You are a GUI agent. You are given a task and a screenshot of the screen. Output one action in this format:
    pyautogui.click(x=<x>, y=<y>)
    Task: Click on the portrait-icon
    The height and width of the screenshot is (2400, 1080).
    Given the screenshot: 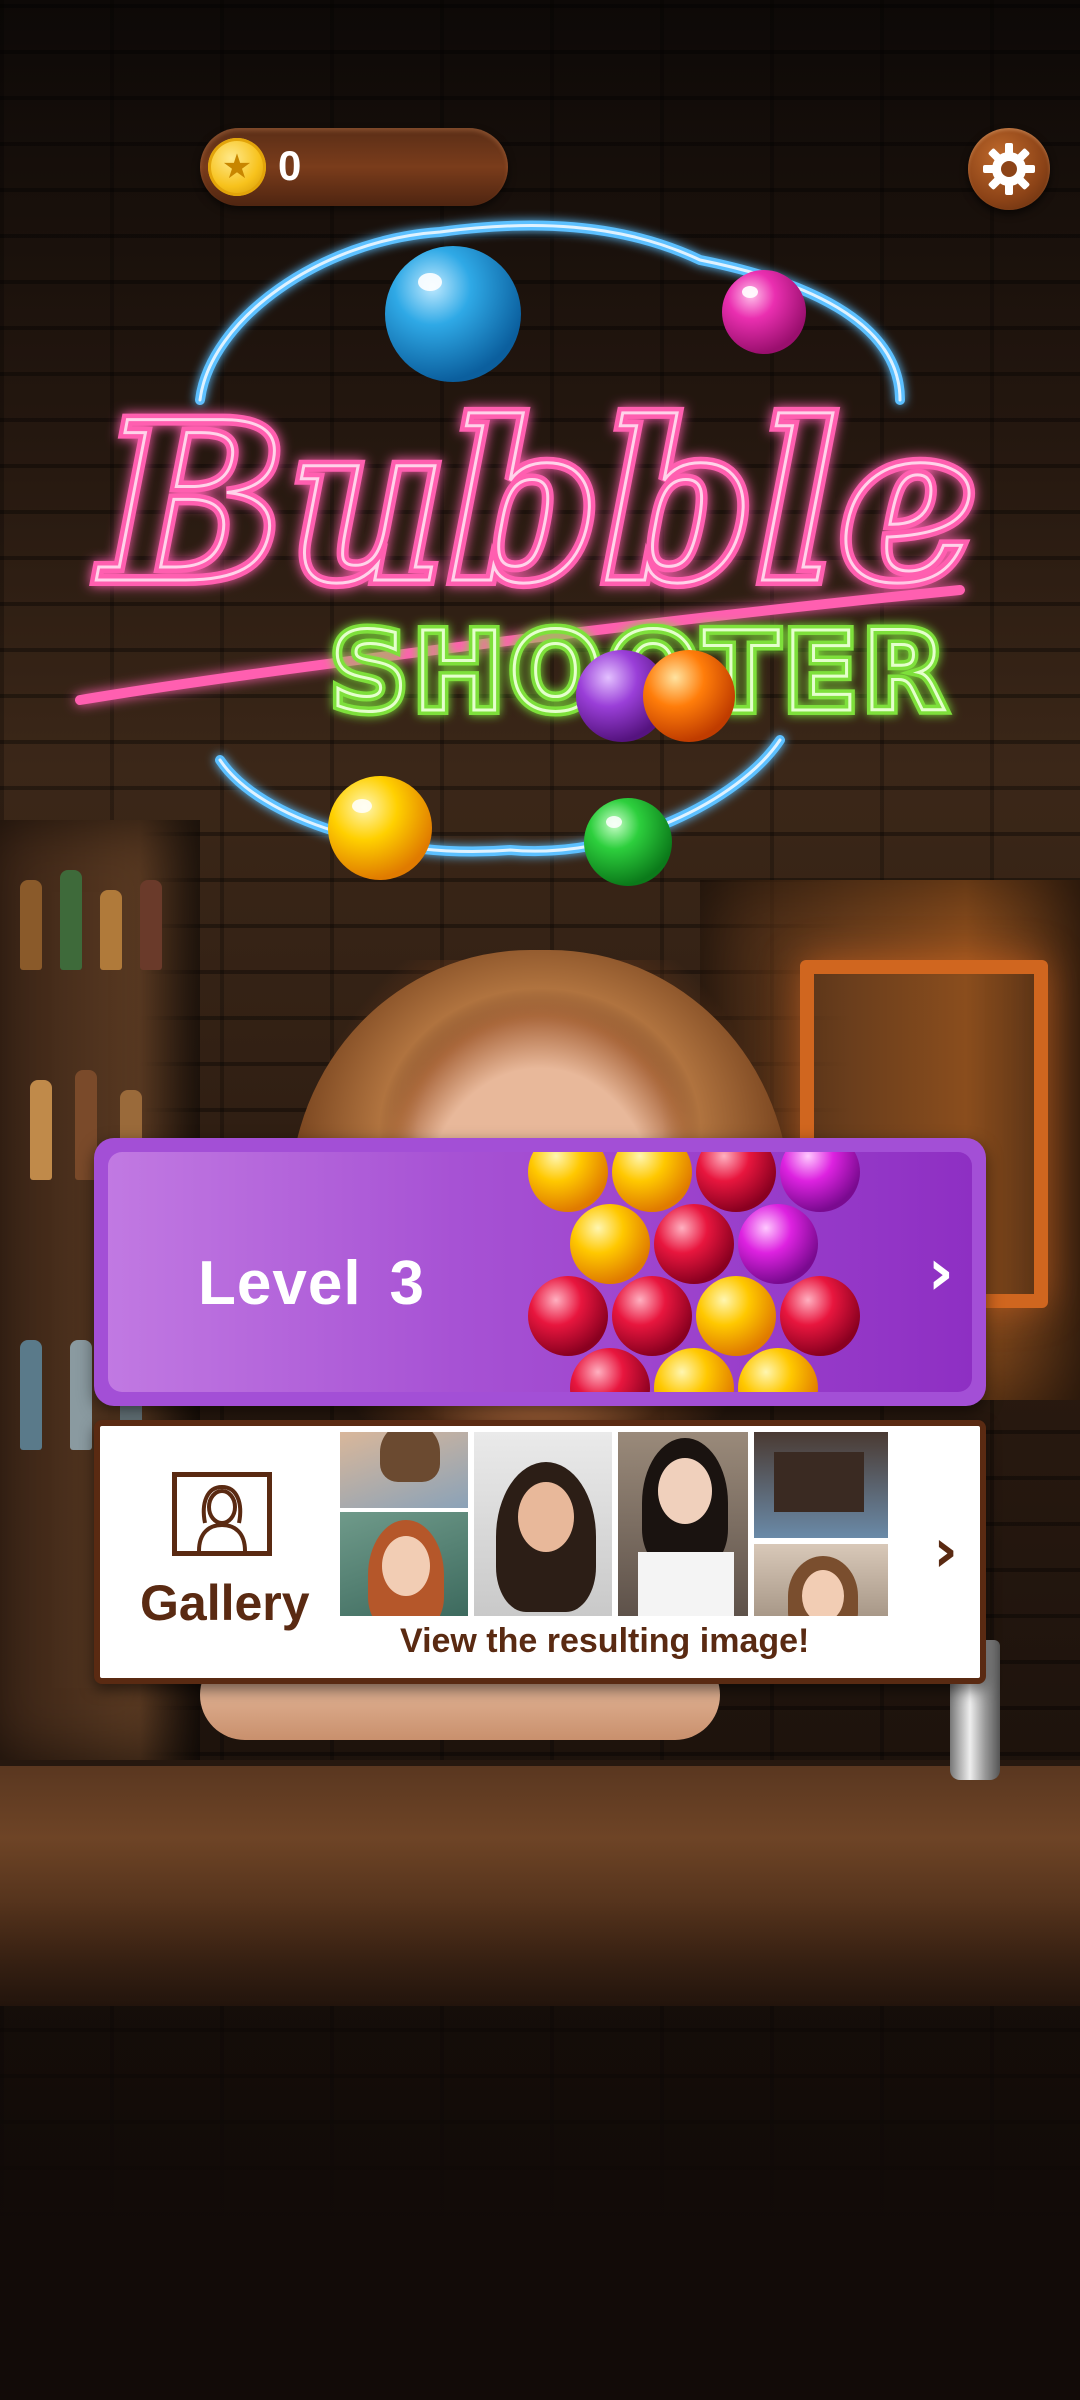 What is the action you would take?
    pyautogui.click(x=222, y=1514)
    